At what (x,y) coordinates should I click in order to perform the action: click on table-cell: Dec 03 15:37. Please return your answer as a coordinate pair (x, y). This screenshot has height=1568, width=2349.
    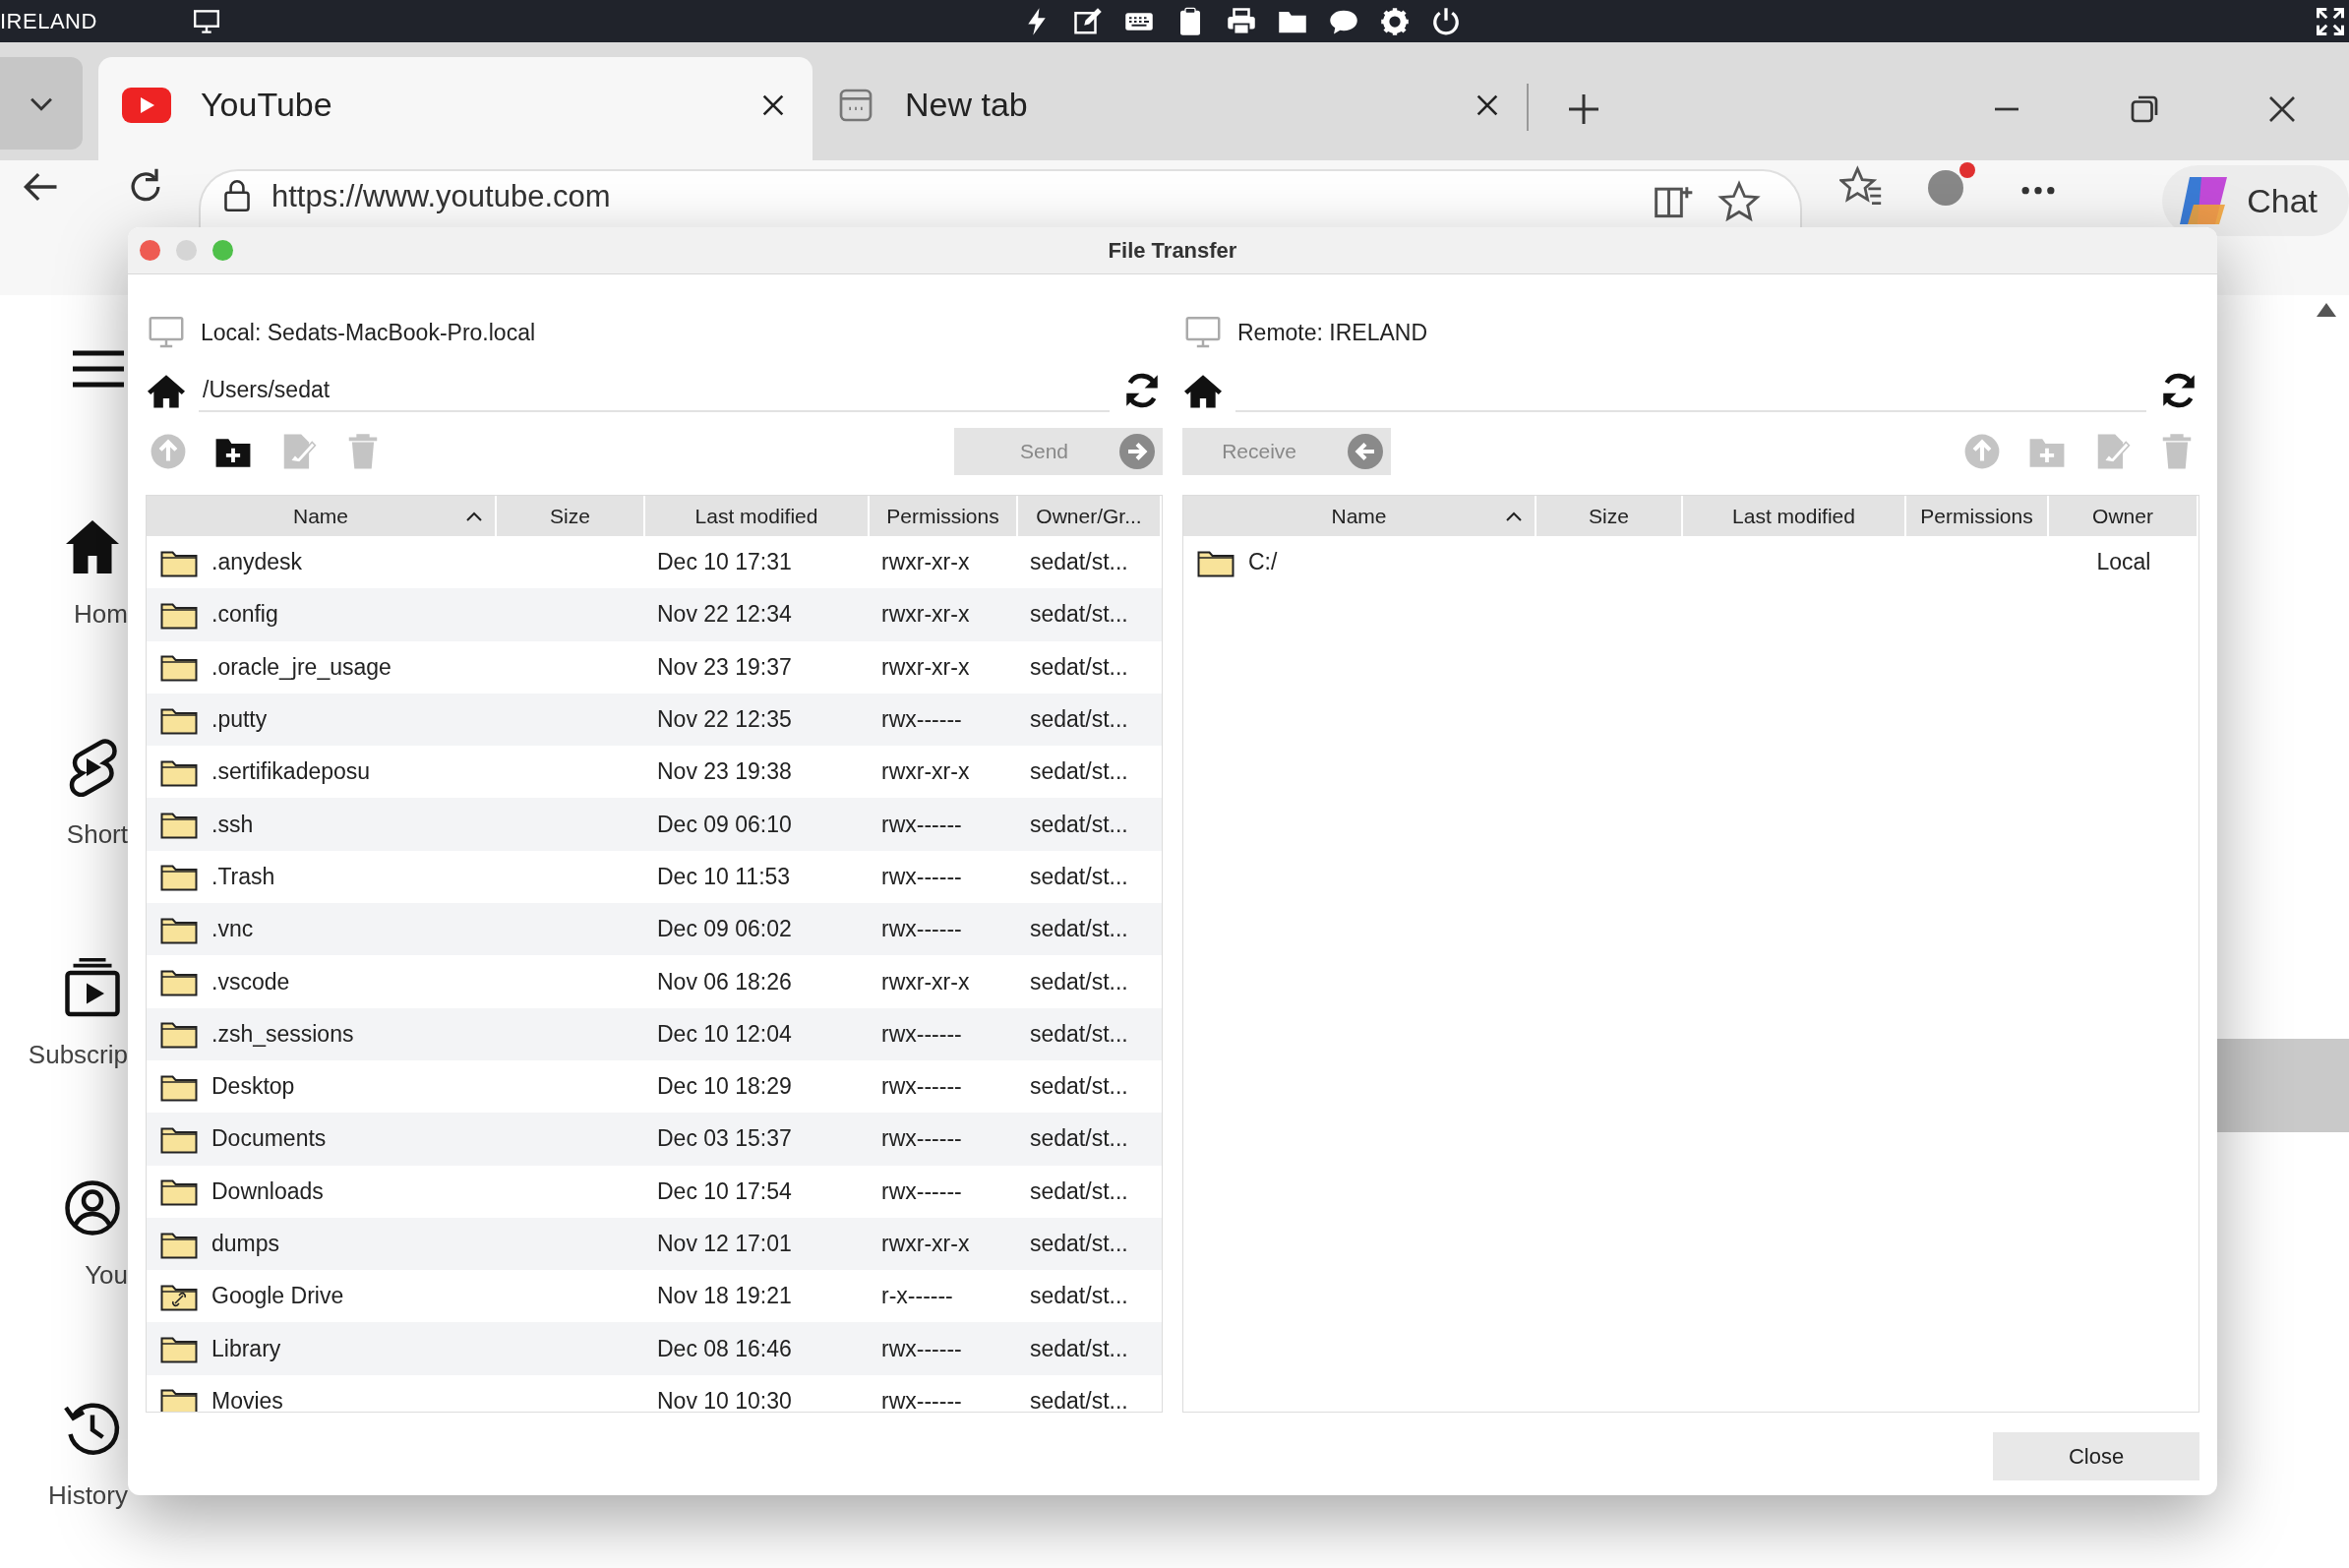
    Looking at the image, I should click on (724, 1139).